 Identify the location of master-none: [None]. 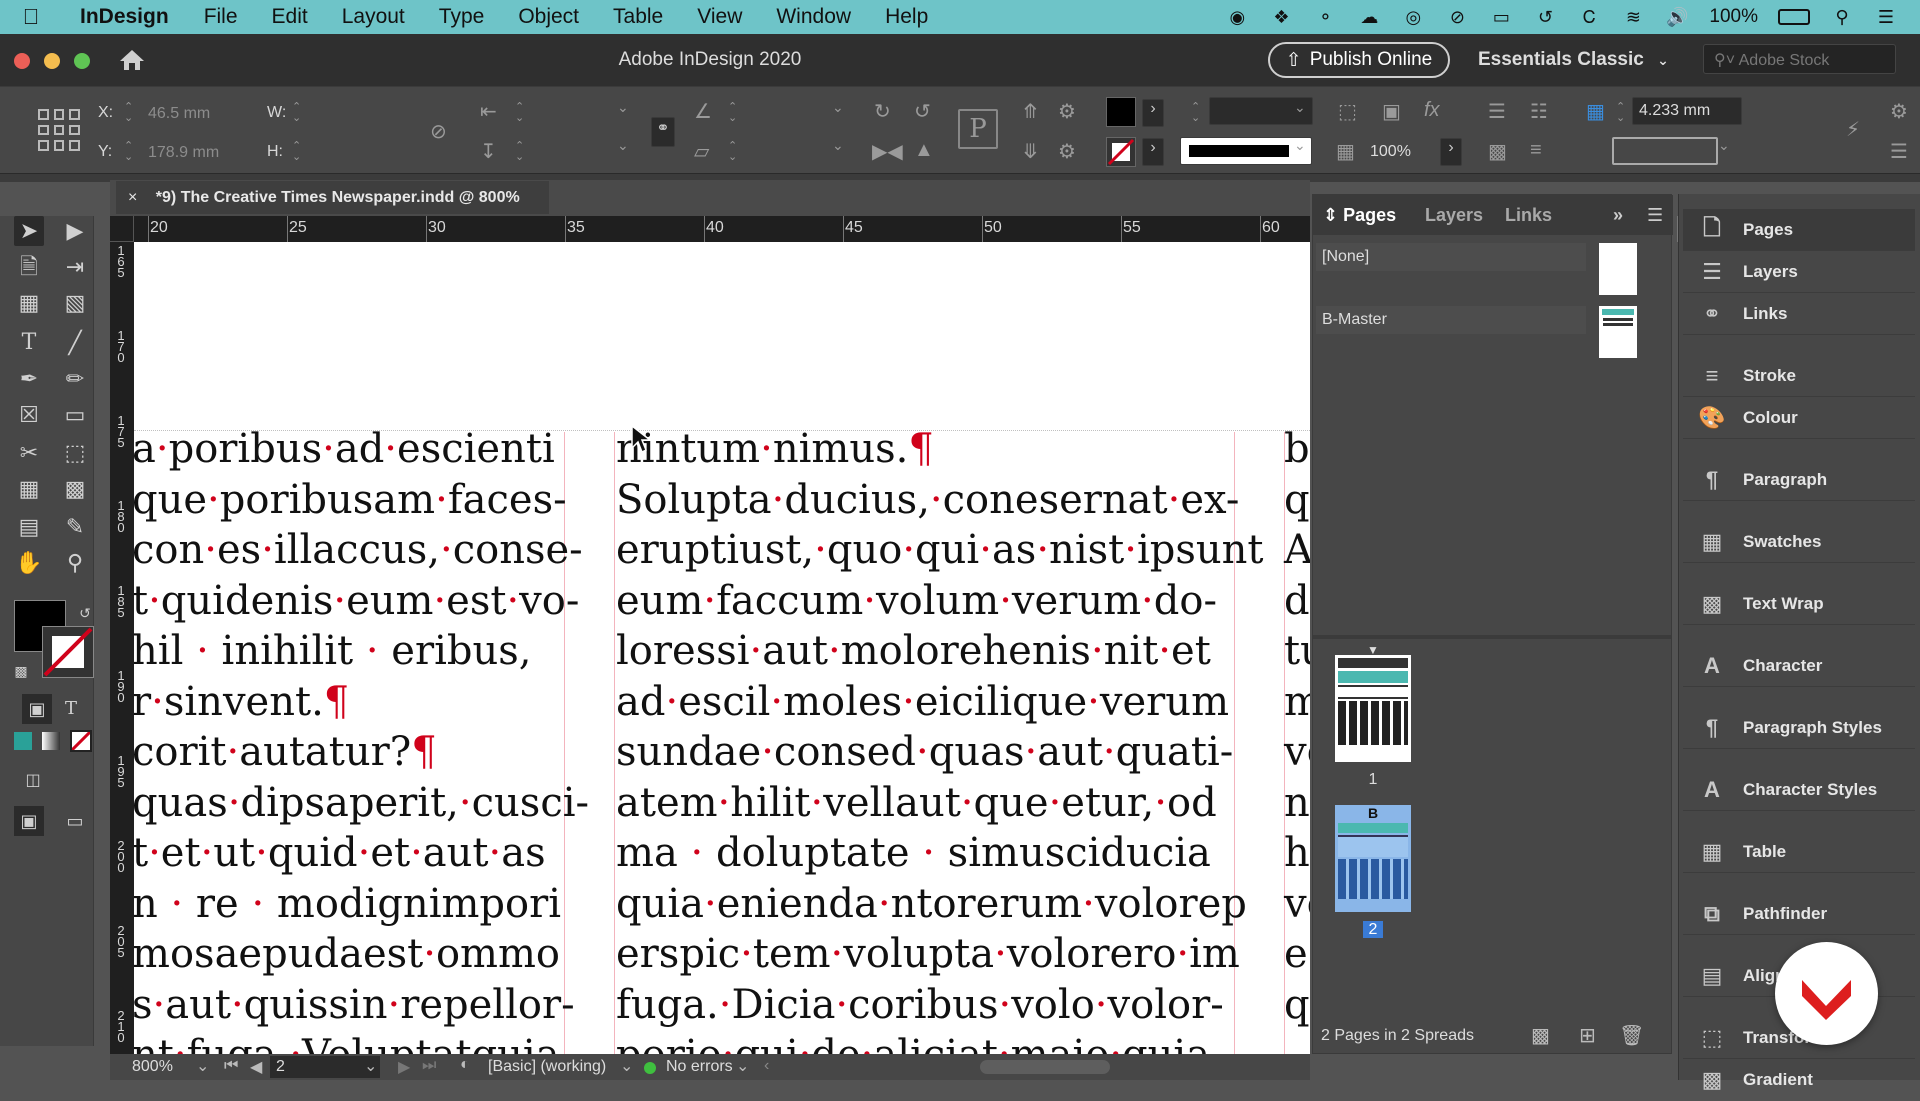
(1451, 257).